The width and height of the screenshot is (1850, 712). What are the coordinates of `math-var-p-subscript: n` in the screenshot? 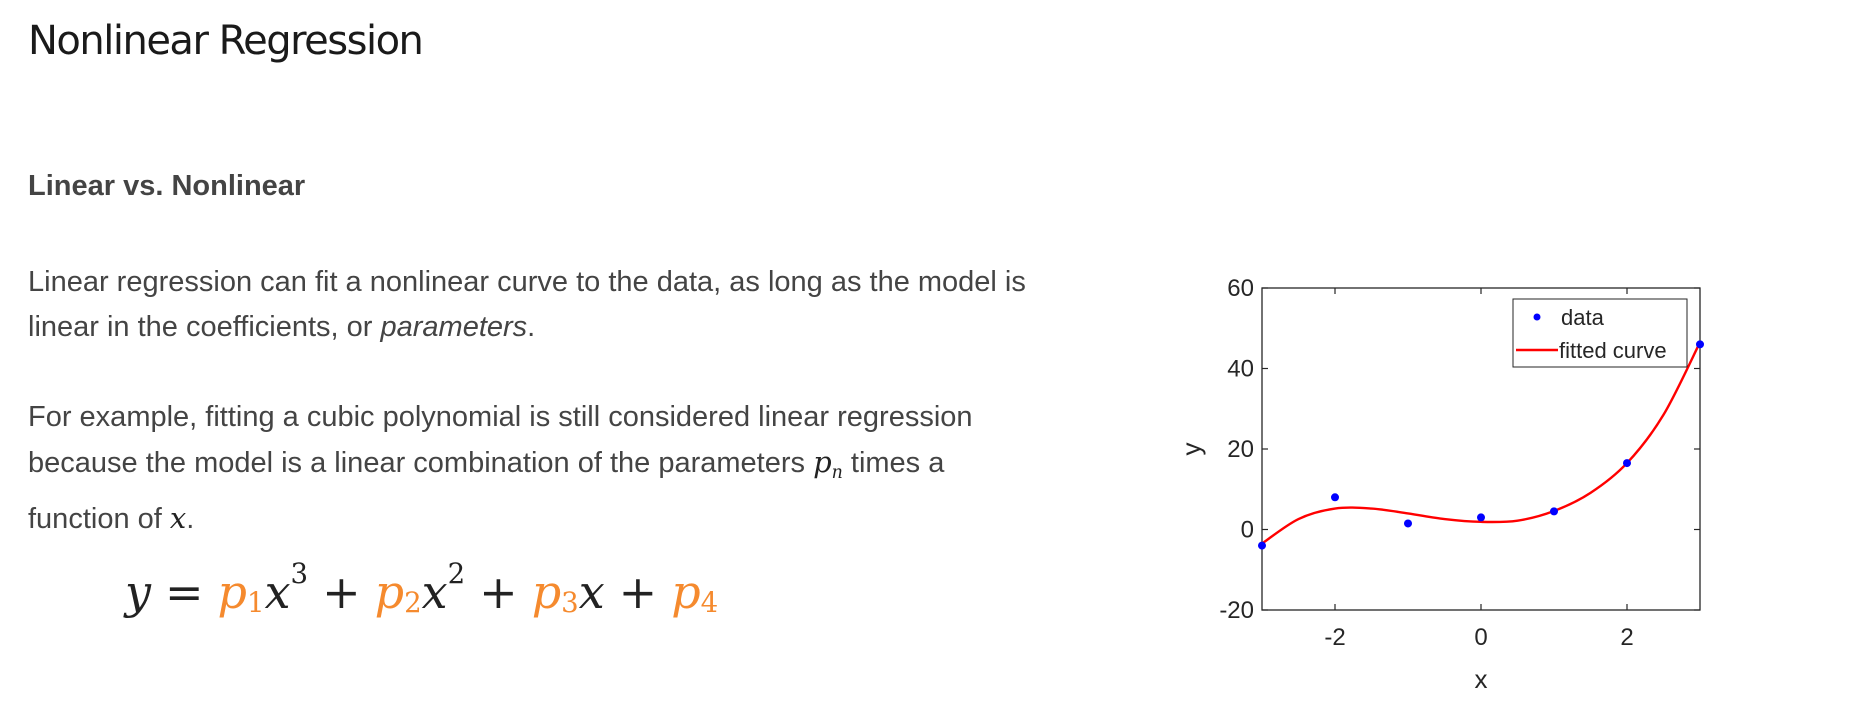 It's located at (837, 473).